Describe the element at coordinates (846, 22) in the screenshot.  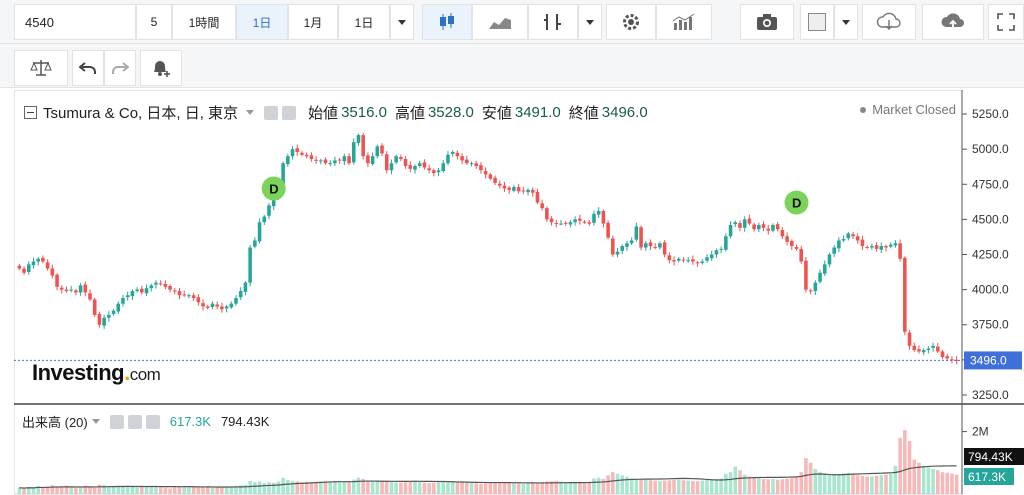
I see `color-dropdown-button` at that location.